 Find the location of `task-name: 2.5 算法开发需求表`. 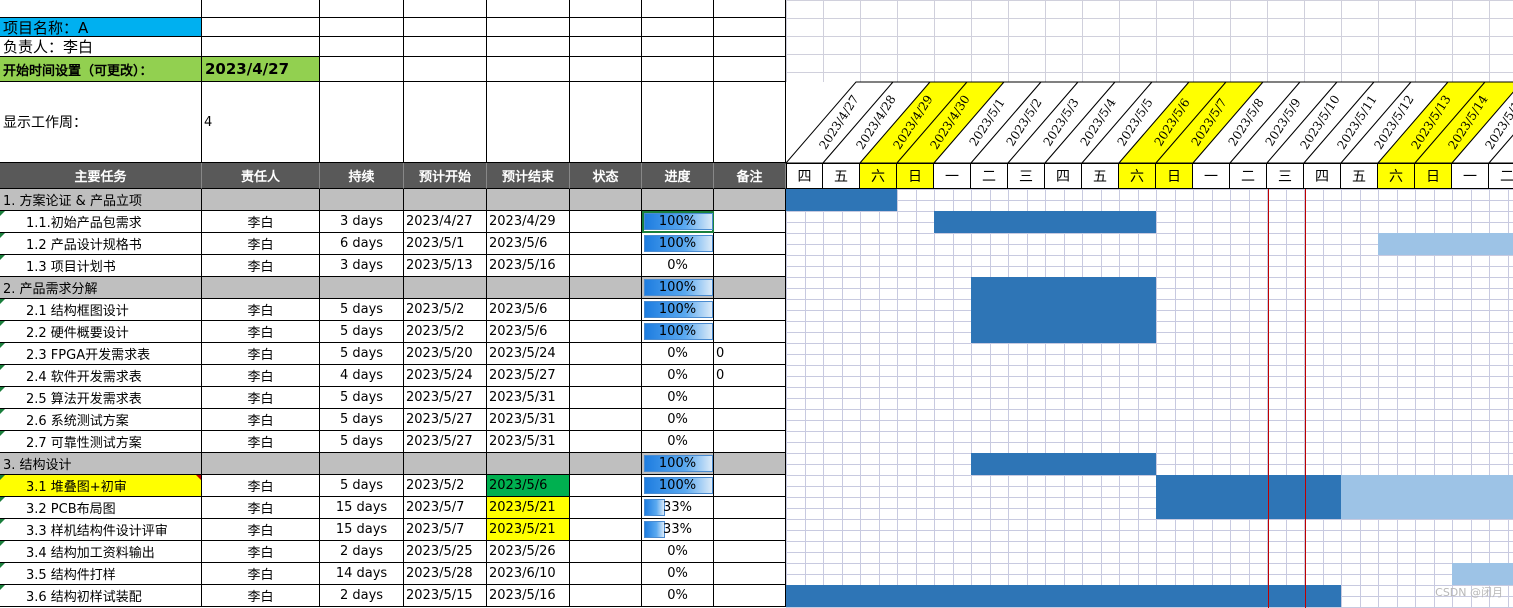

task-name: 2.5 算法开发需求表 is located at coordinates (101, 398).